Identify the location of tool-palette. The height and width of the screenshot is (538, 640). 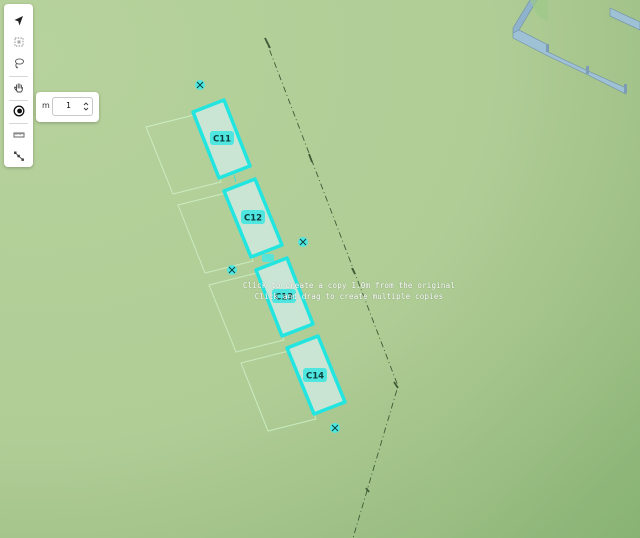
(18, 85).